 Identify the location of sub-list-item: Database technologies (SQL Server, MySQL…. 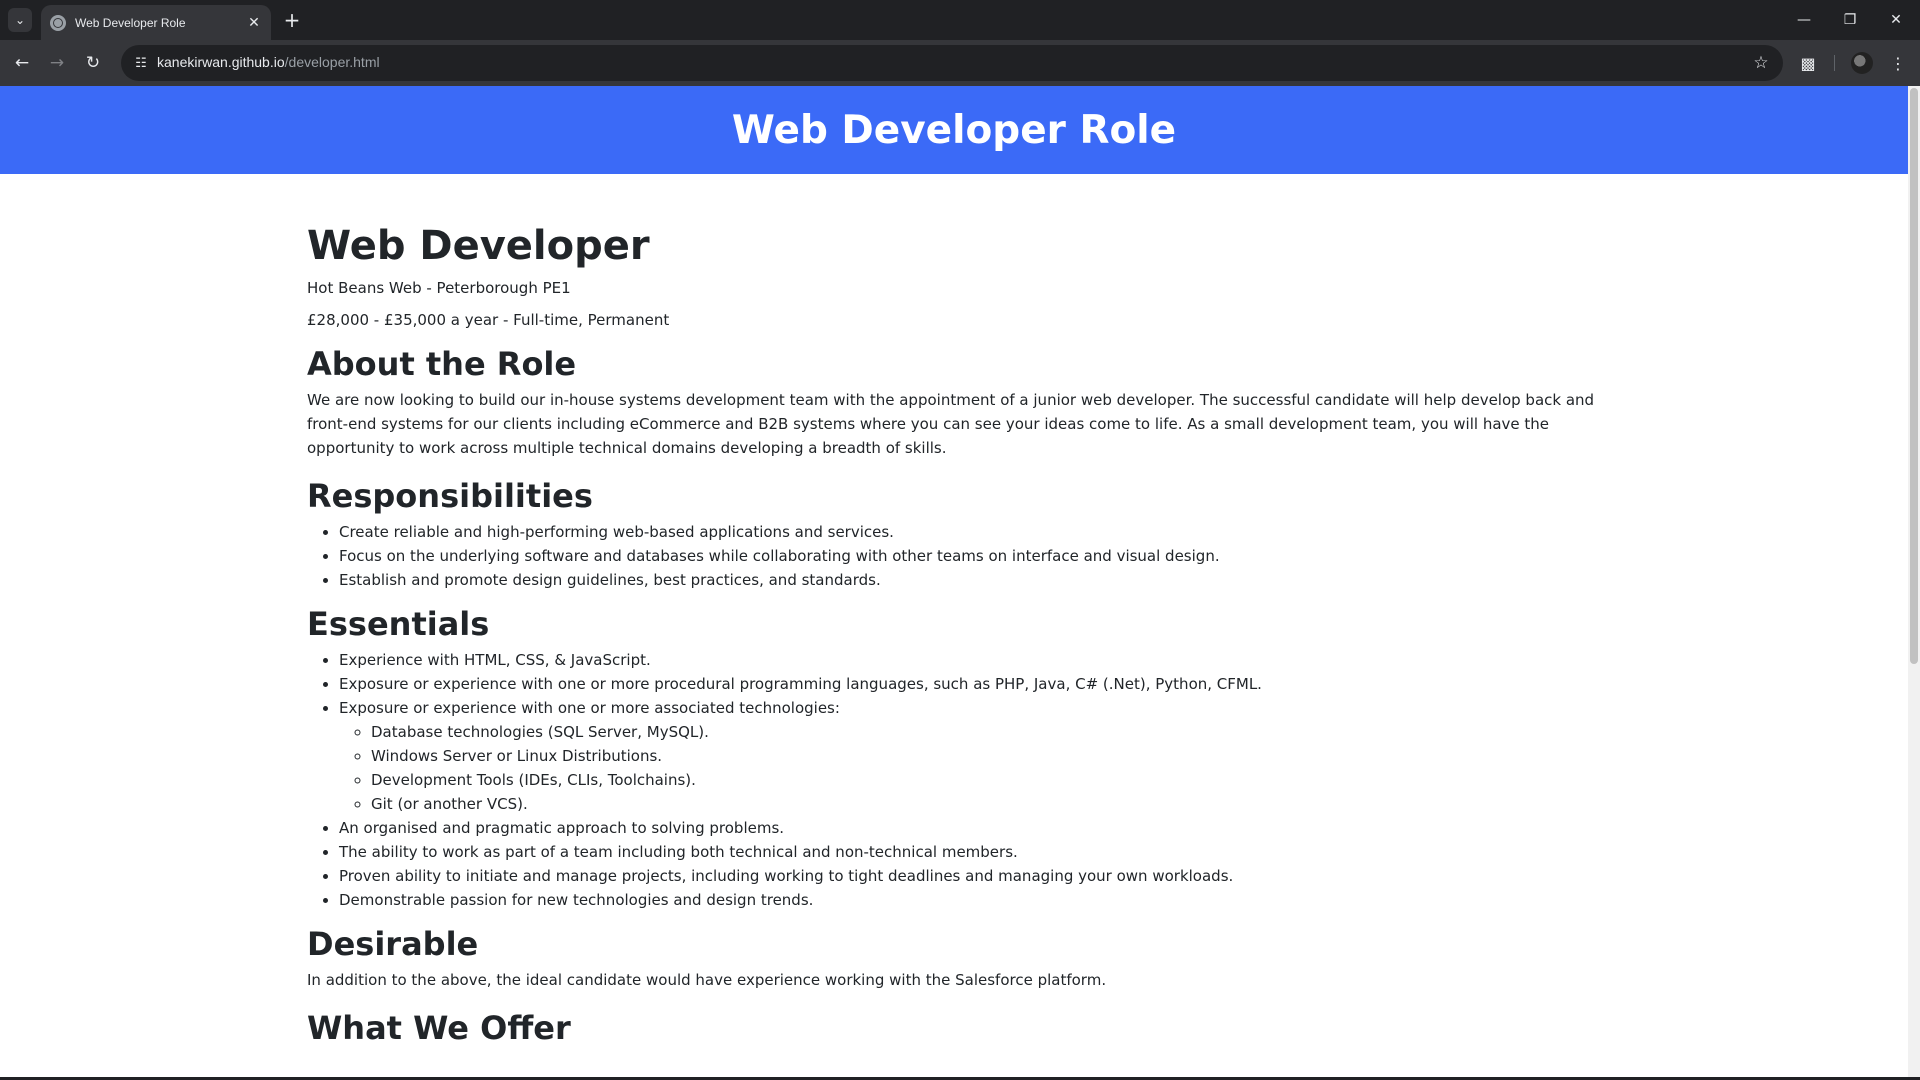
(989, 732).